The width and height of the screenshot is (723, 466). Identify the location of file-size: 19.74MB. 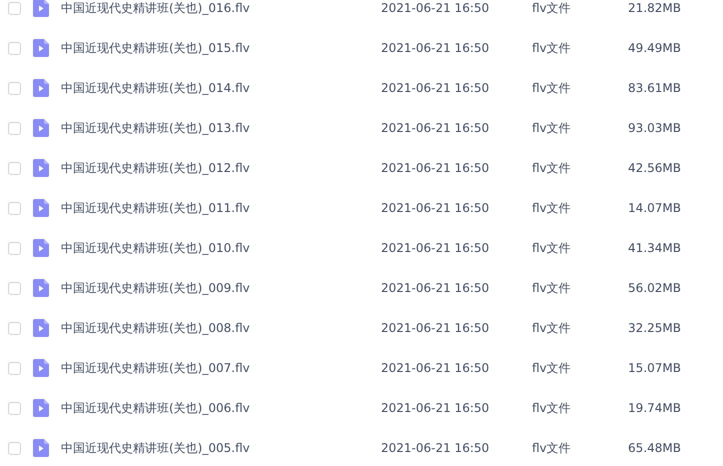
(654, 408).